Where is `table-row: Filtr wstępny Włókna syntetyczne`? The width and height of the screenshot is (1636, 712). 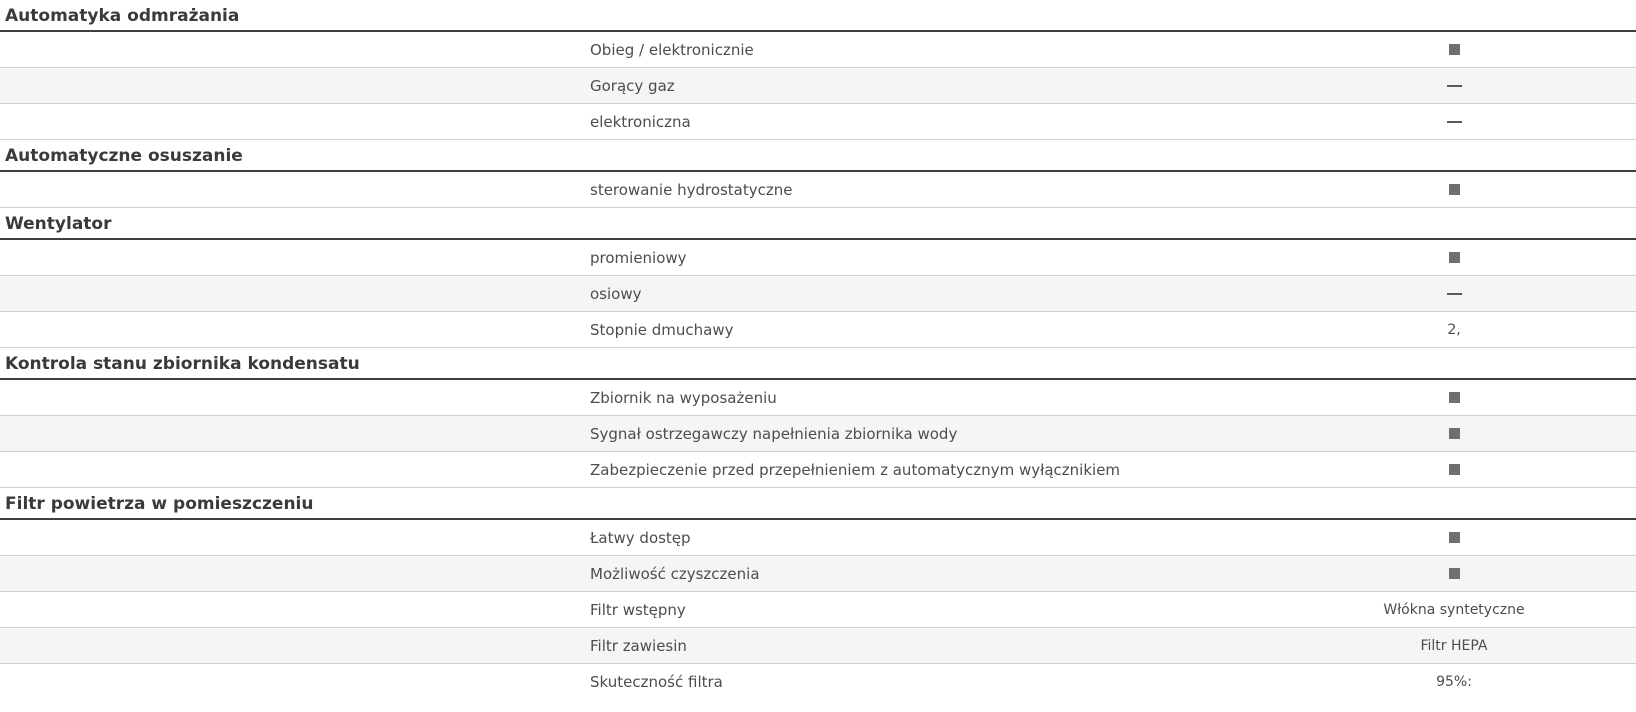
table-row: Filtr wstępny Włókna syntetyczne is located at coordinates (818, 610).